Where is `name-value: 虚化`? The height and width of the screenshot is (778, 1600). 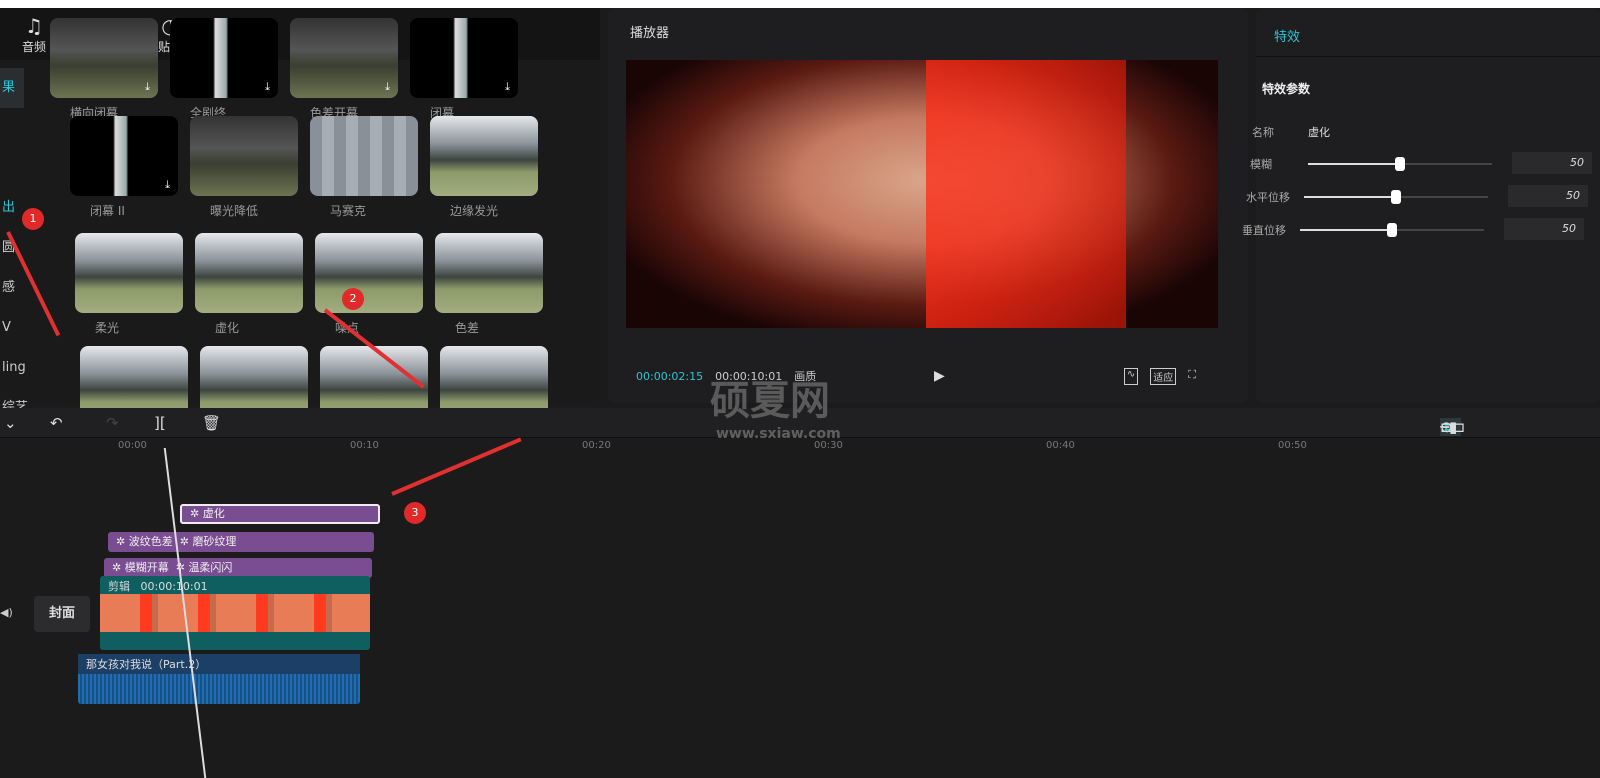 name-value: 虚化 is located at coordinates (1319, 132).